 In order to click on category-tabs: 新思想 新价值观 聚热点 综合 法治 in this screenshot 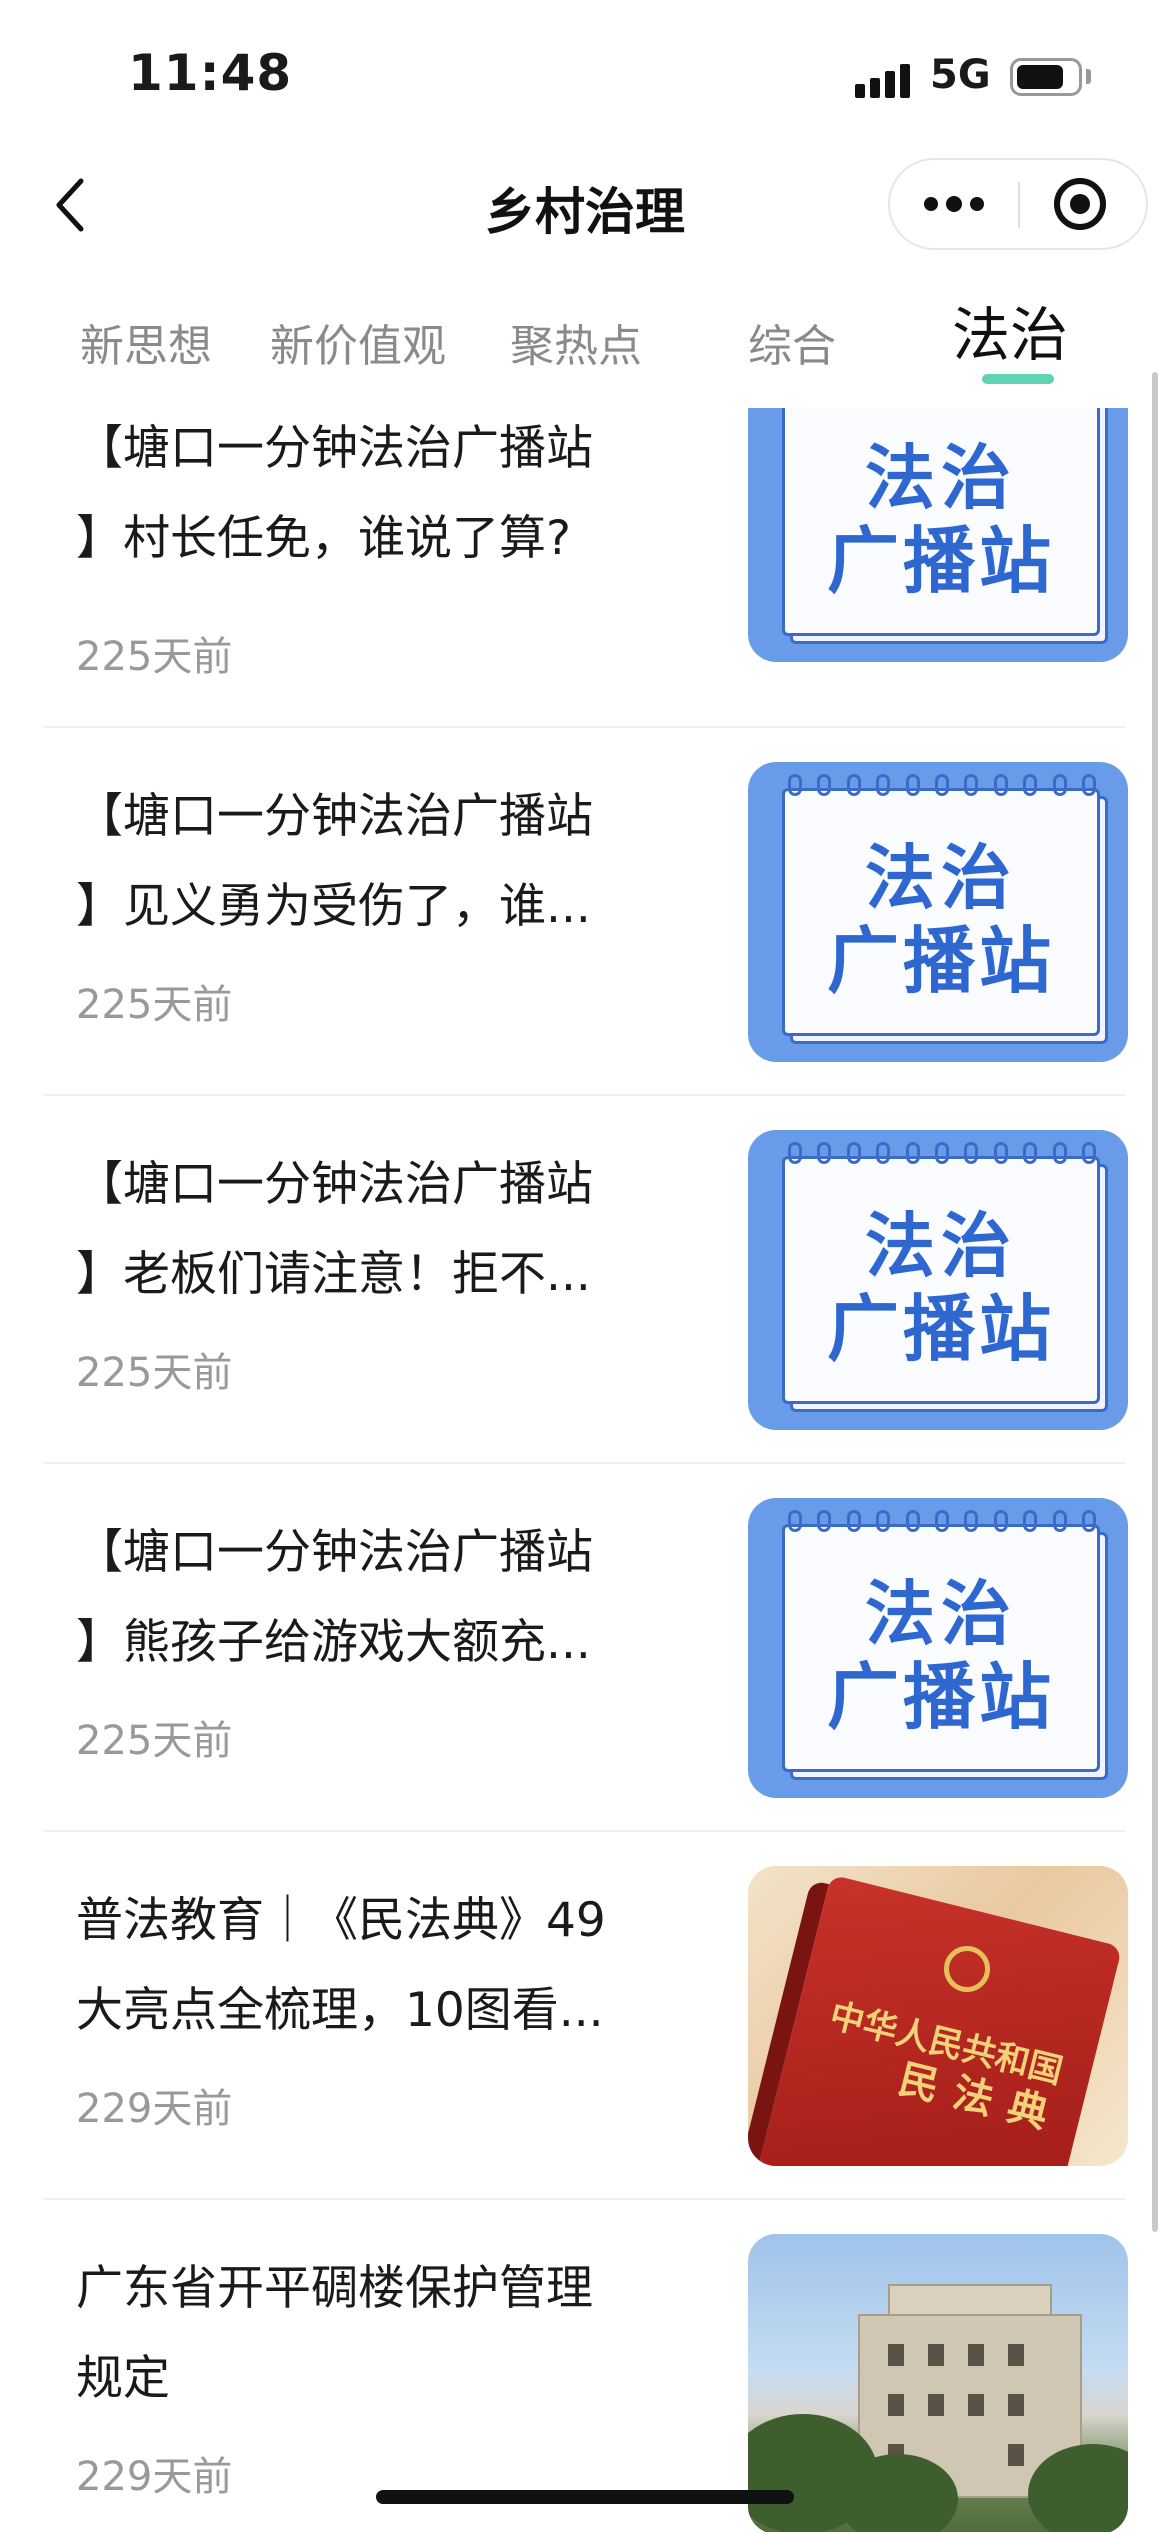, I will do `click(585, 335)`.